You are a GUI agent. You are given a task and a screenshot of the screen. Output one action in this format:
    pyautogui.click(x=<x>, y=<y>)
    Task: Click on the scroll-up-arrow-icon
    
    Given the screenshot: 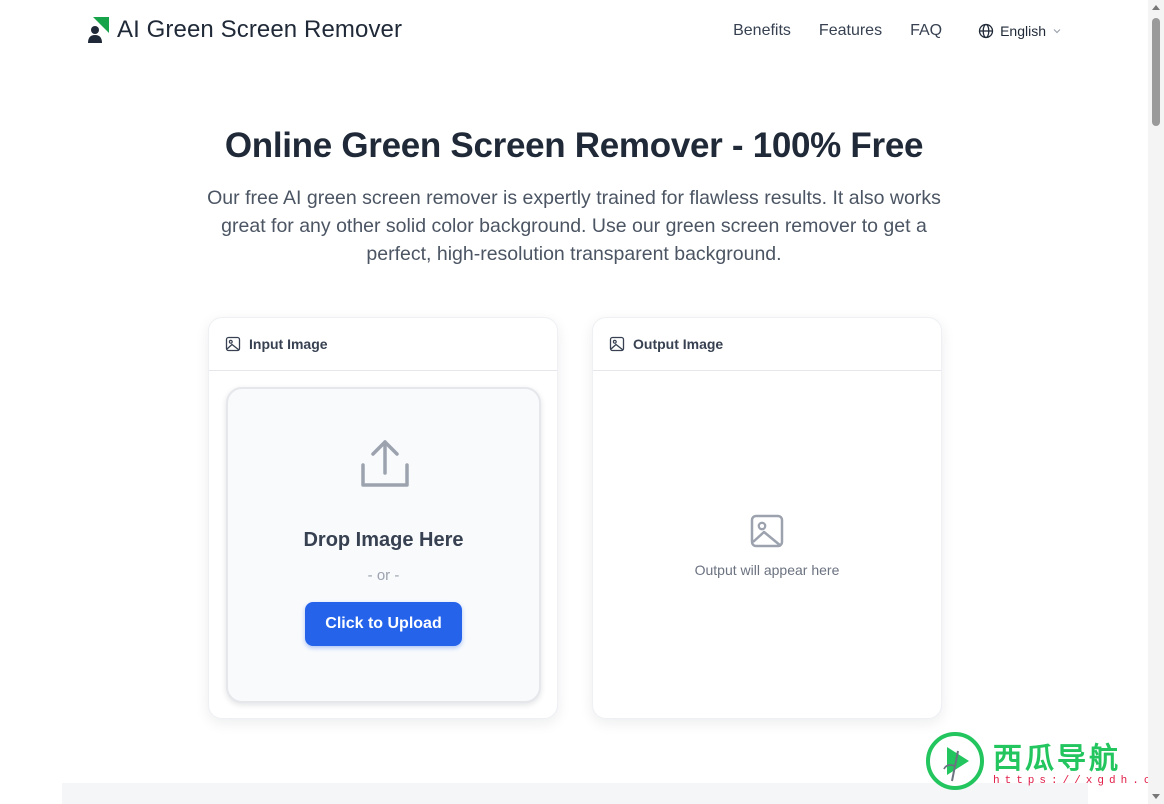 What is the action you would take?
    pyautogui.click(x=1156, y=7)
    